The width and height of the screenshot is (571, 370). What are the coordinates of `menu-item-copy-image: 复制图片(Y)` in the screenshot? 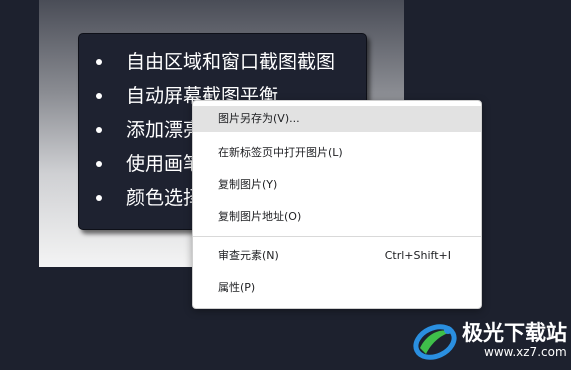 It's located at (337, 185).